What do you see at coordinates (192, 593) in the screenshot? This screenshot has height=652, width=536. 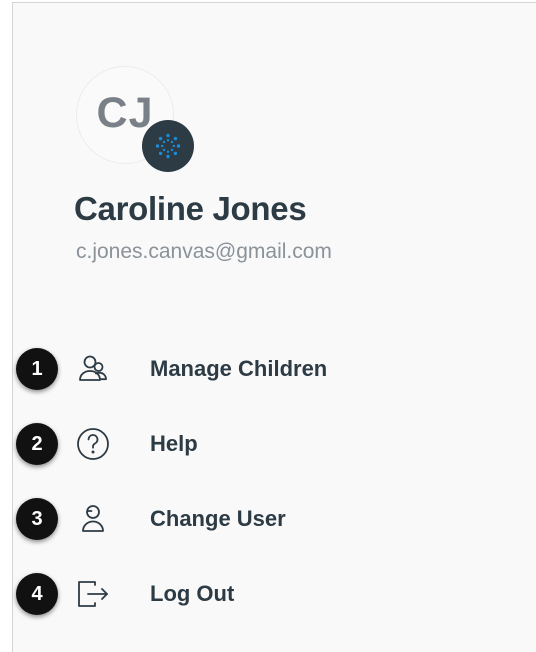 I see `log-out-label: Log Out` at bounding box center [192, 593].